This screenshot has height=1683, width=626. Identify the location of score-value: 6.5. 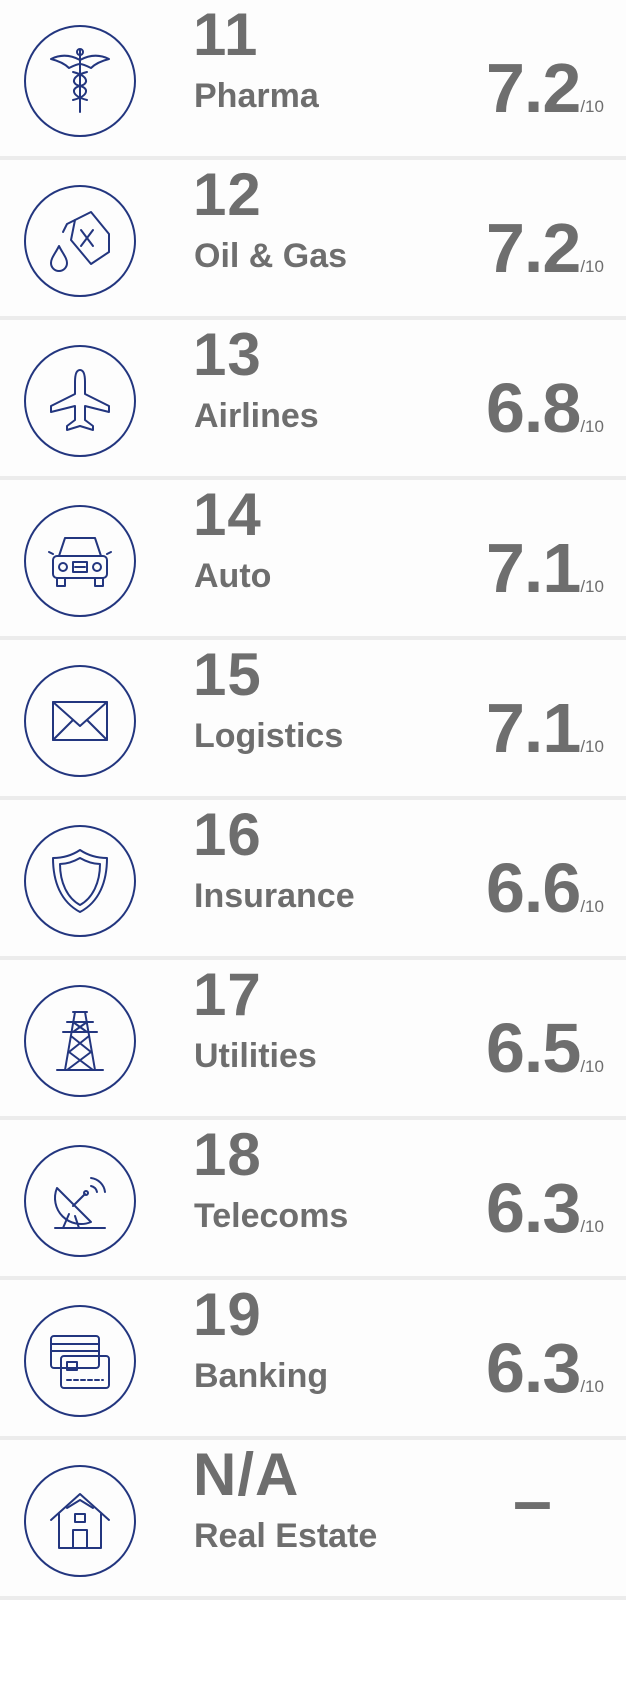
(533, 1048).